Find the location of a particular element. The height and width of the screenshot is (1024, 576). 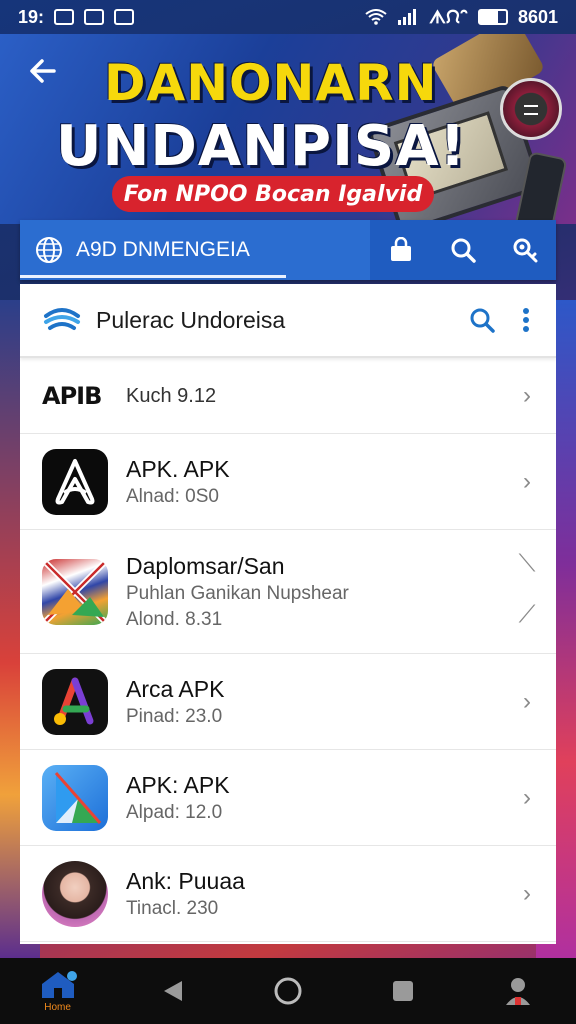

toolbar-title-area: A9D DNMENGEIA is located at coordinates (195, 250).